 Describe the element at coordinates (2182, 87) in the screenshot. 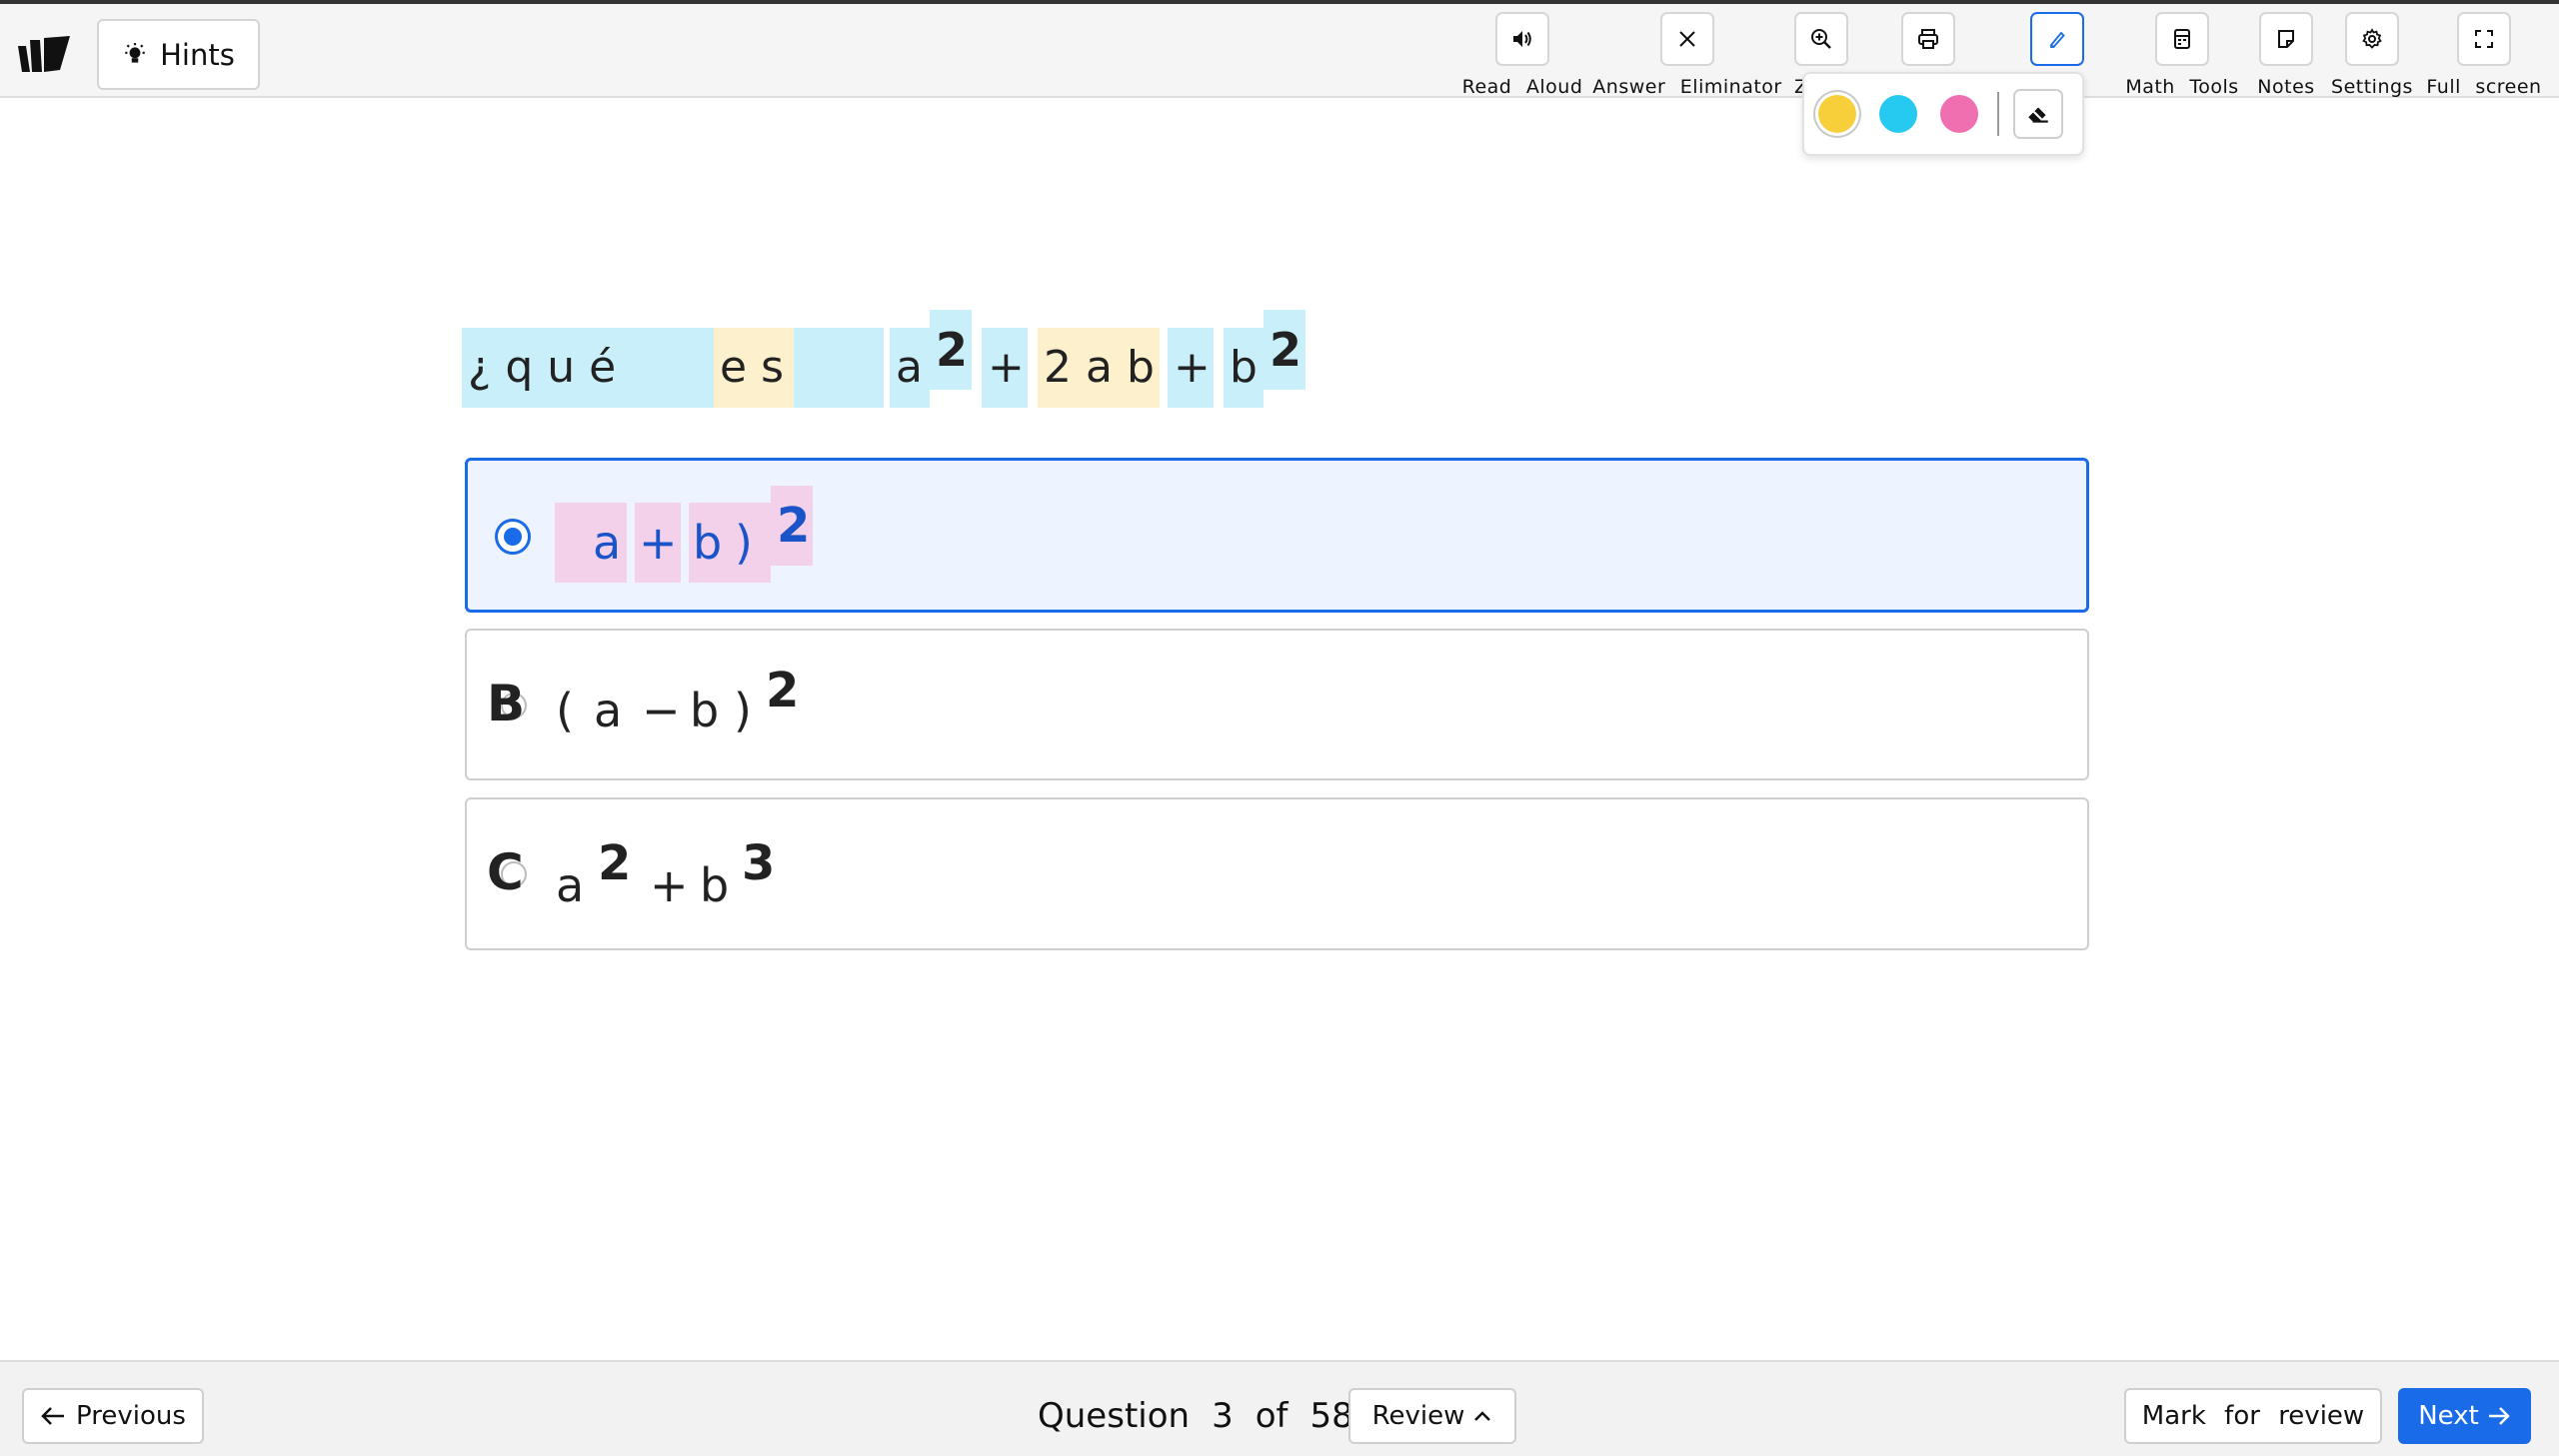

I see `tool-label: Math Tools` at that location.